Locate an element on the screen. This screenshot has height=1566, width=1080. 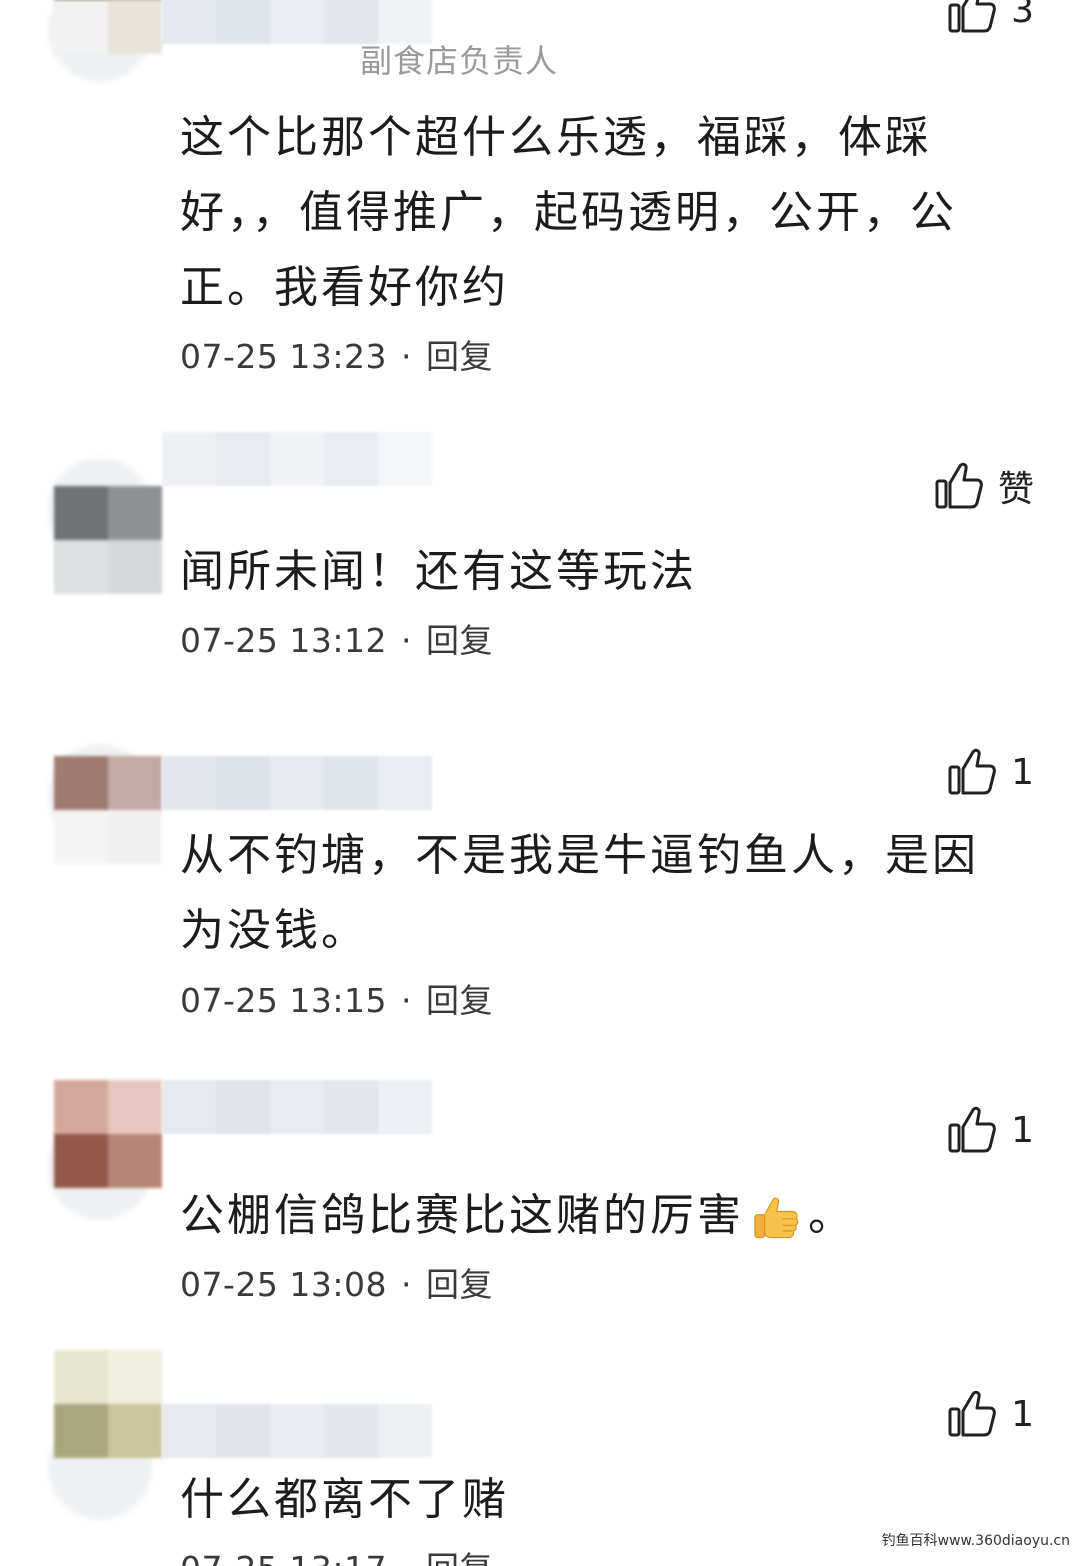
comment-meta: 07-25 13:08 · 回复 is located at coordinates (336, 1282).